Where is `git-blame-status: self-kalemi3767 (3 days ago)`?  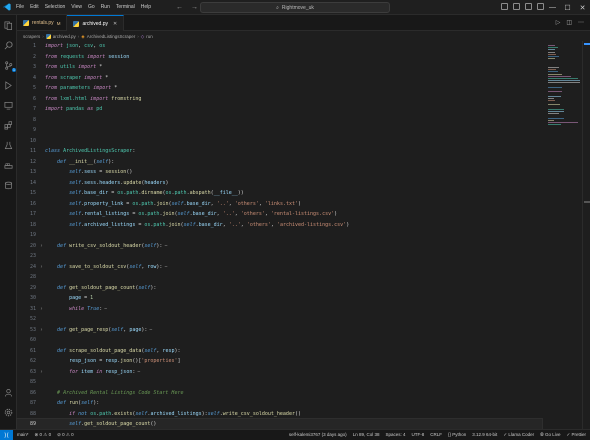
git-blame-status: self-kalemi3767 (3 days ago) is located at coordinates (318, 435).